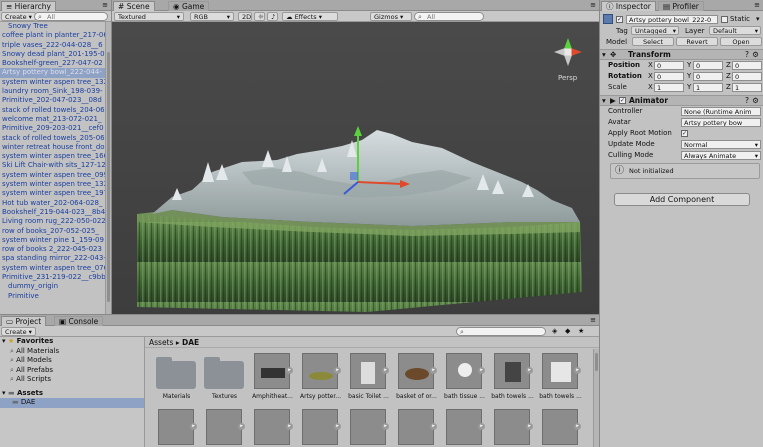 The image size is (763, 447). I want to click on hierarchy-scrollbar, so click(108, 168).